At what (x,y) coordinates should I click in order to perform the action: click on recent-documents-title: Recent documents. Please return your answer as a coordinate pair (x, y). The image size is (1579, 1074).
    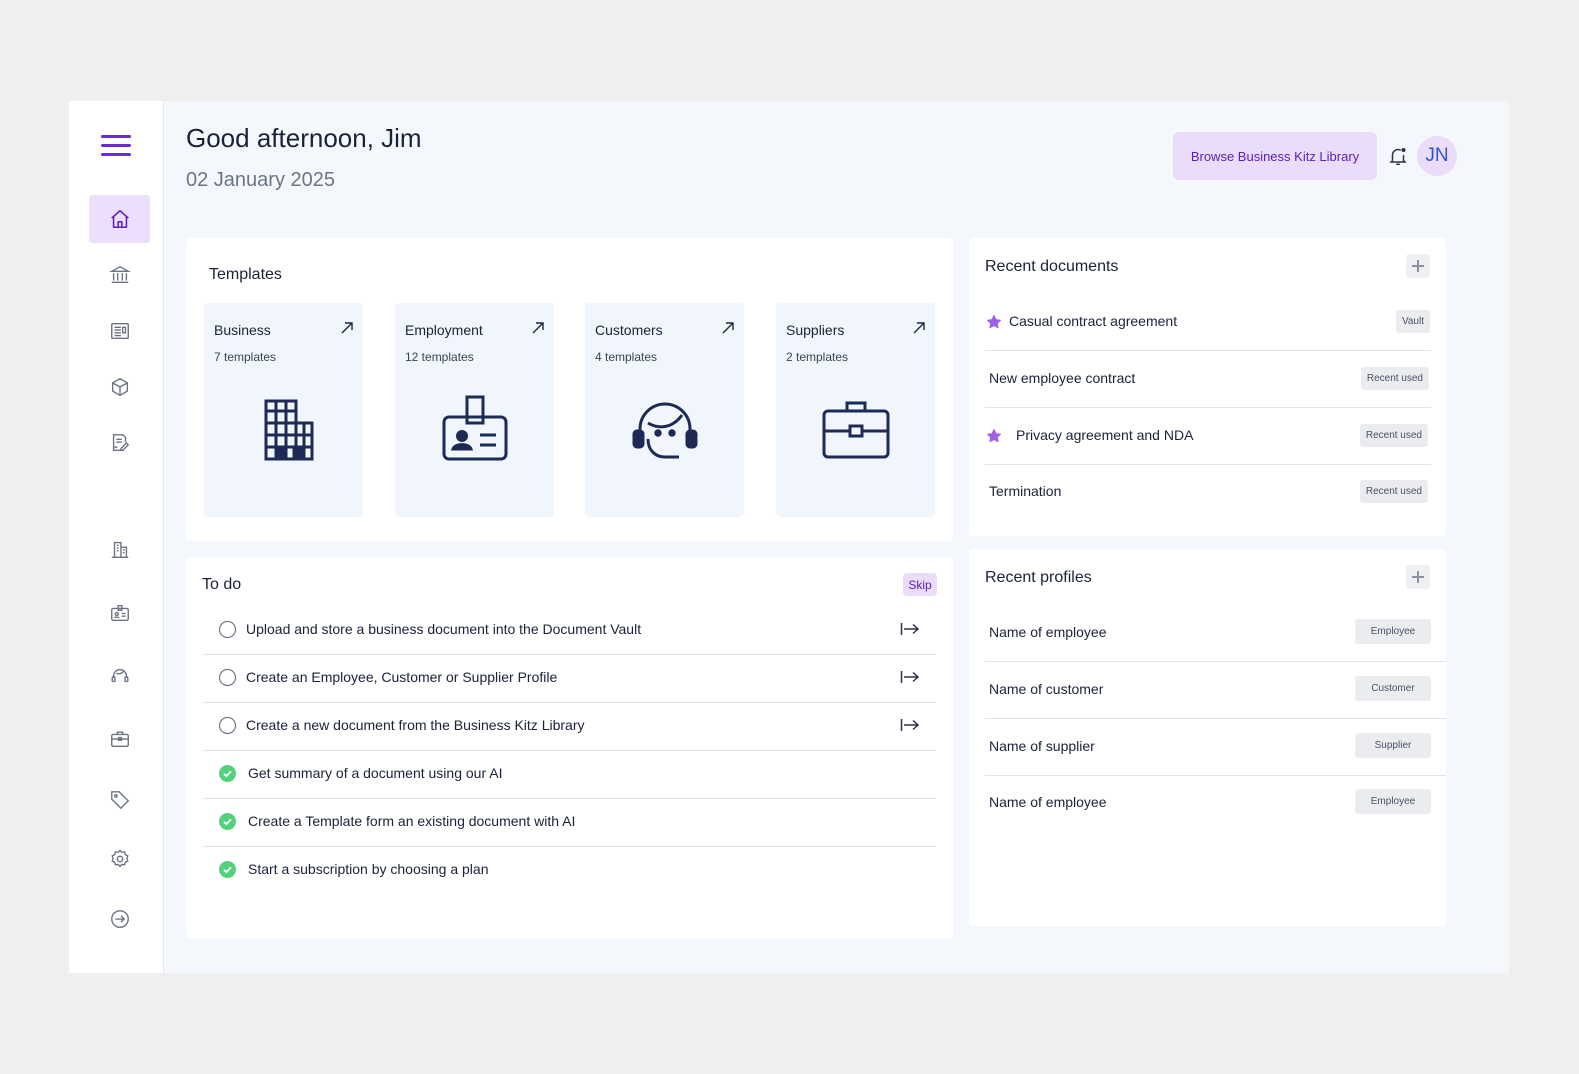
    Looking at the image, I should click on (1052, 266).